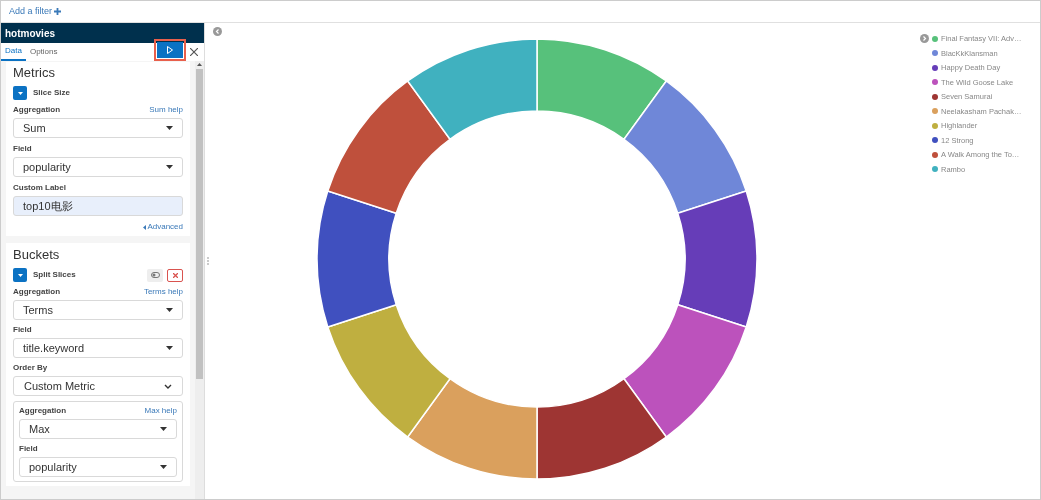 This screenshot has height=500, width=1041. Describe the element at coordinates (207, 261) in the screenshot. I see `drag-handle-icon` at that location.